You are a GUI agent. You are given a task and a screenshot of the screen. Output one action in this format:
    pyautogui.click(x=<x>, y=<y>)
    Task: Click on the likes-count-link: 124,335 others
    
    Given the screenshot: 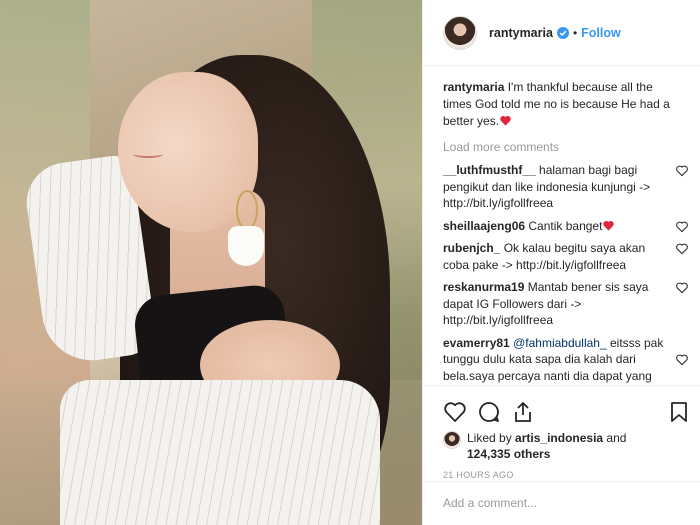 What is the action you would take?
    pyautogui.click(x=508, y=454)
    